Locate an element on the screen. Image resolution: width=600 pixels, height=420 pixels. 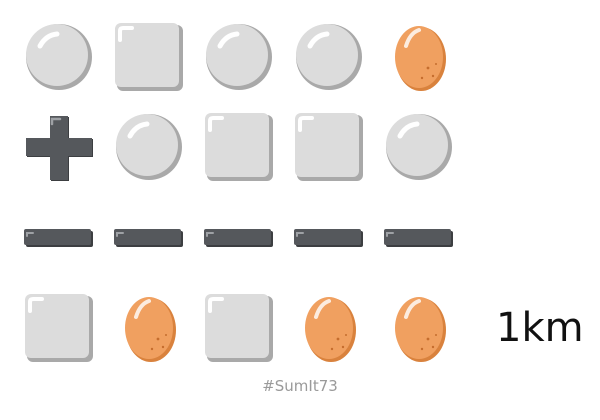
equals-bar-2-icon is located at coordinates (149, 240).